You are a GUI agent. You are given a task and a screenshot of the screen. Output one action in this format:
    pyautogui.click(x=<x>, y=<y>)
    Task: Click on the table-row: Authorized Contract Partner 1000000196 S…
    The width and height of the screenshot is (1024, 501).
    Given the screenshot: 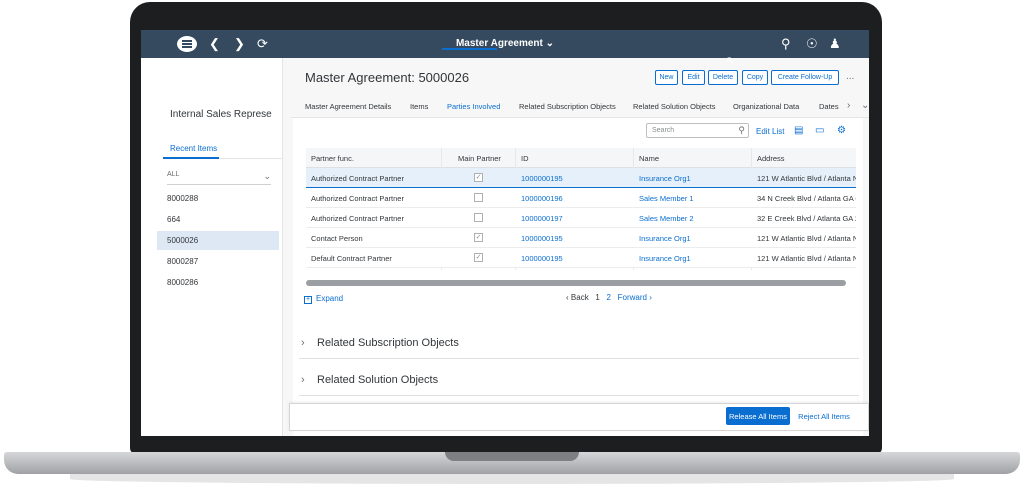 What is the action you would take?
    pyautogui.click(x=581, y=198)
    